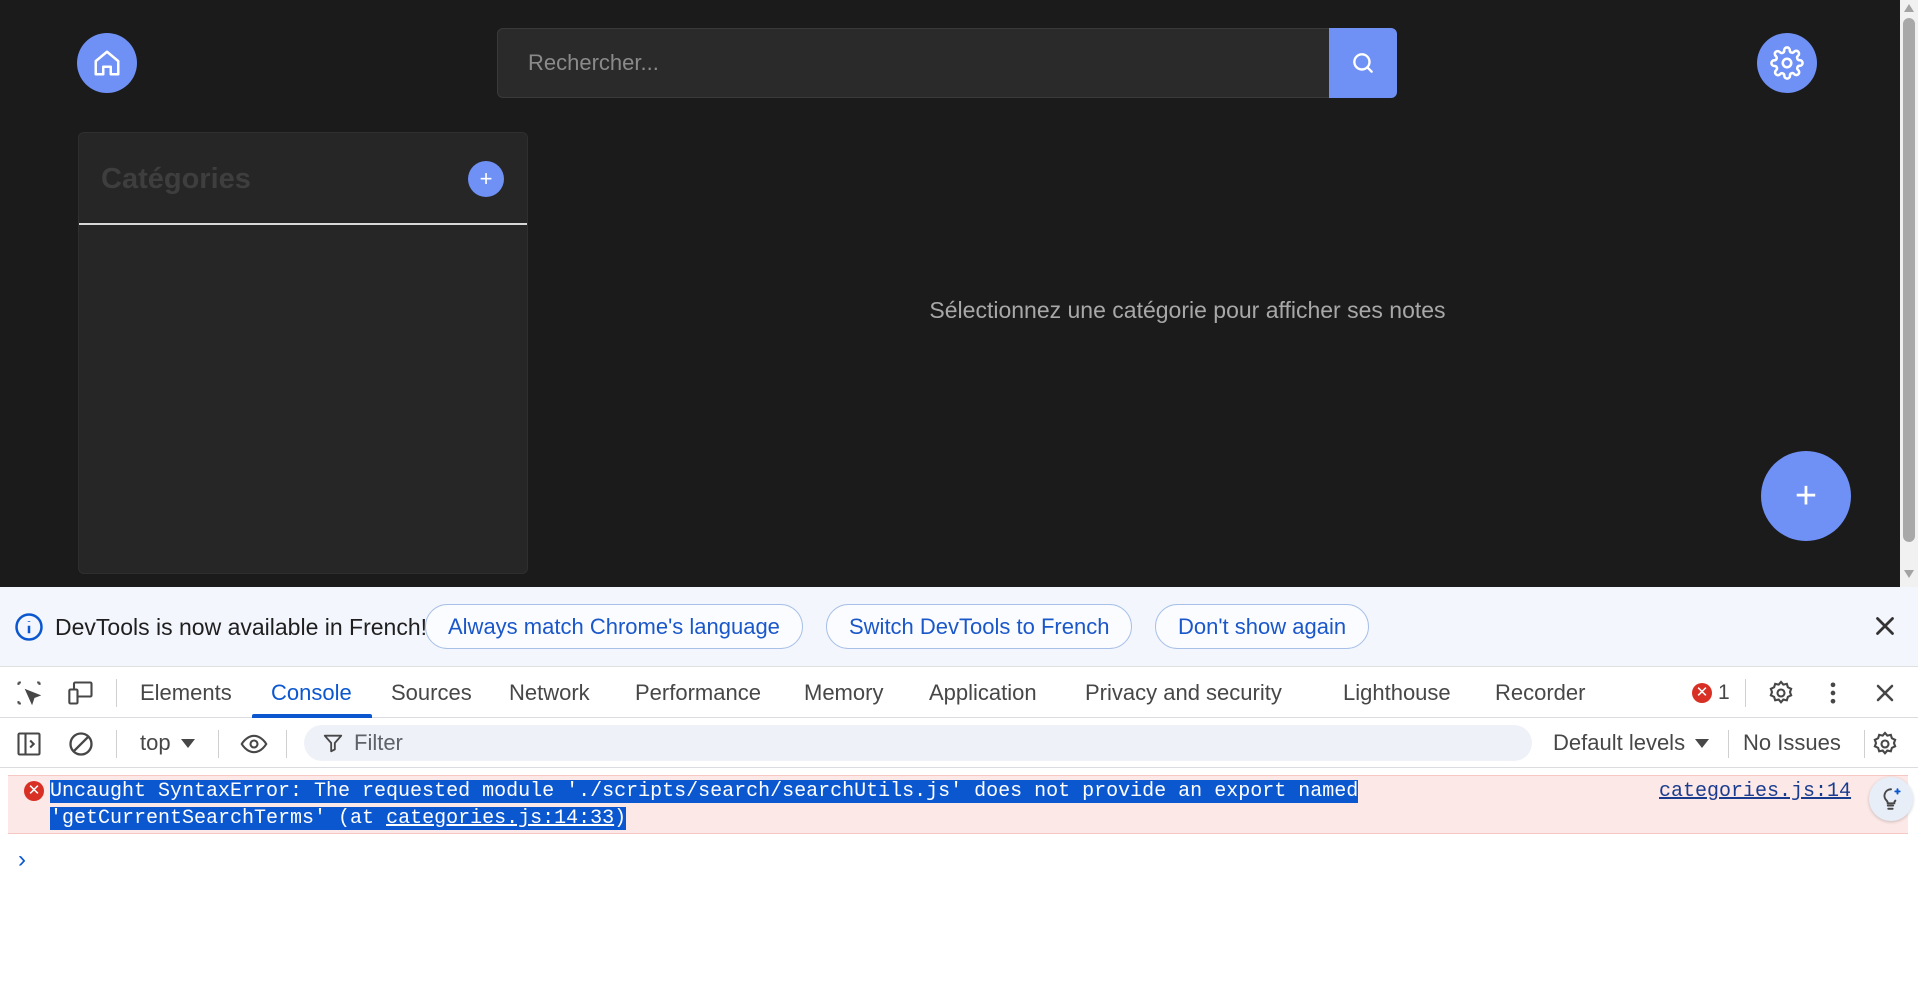  I want to click on home-button, so click(107, 63).